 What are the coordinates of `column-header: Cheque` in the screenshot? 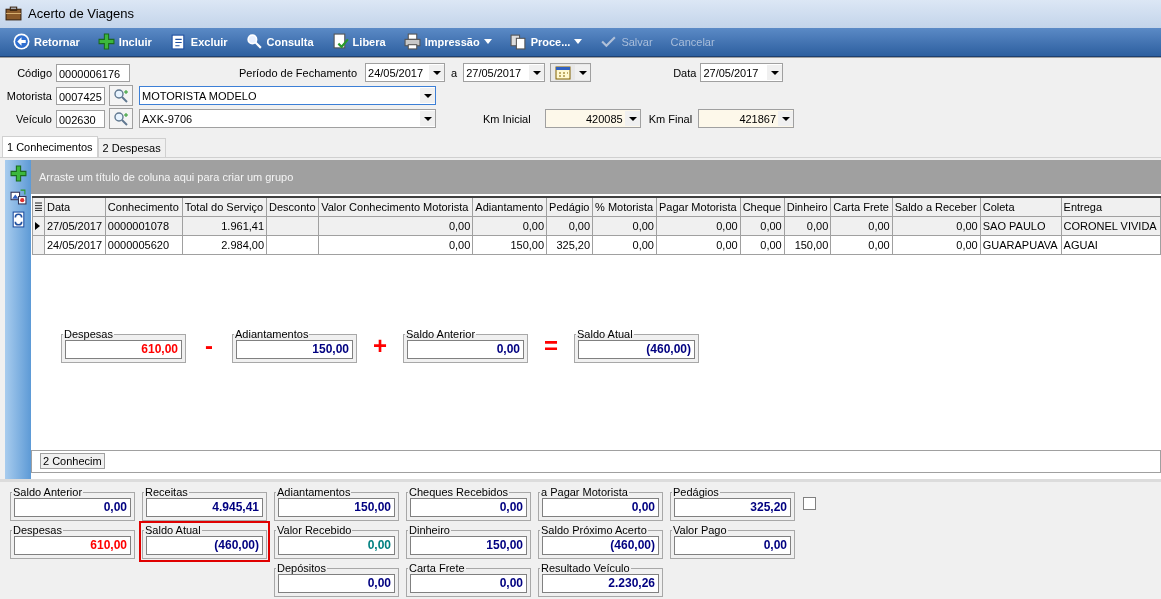 It's located at (762, 207).